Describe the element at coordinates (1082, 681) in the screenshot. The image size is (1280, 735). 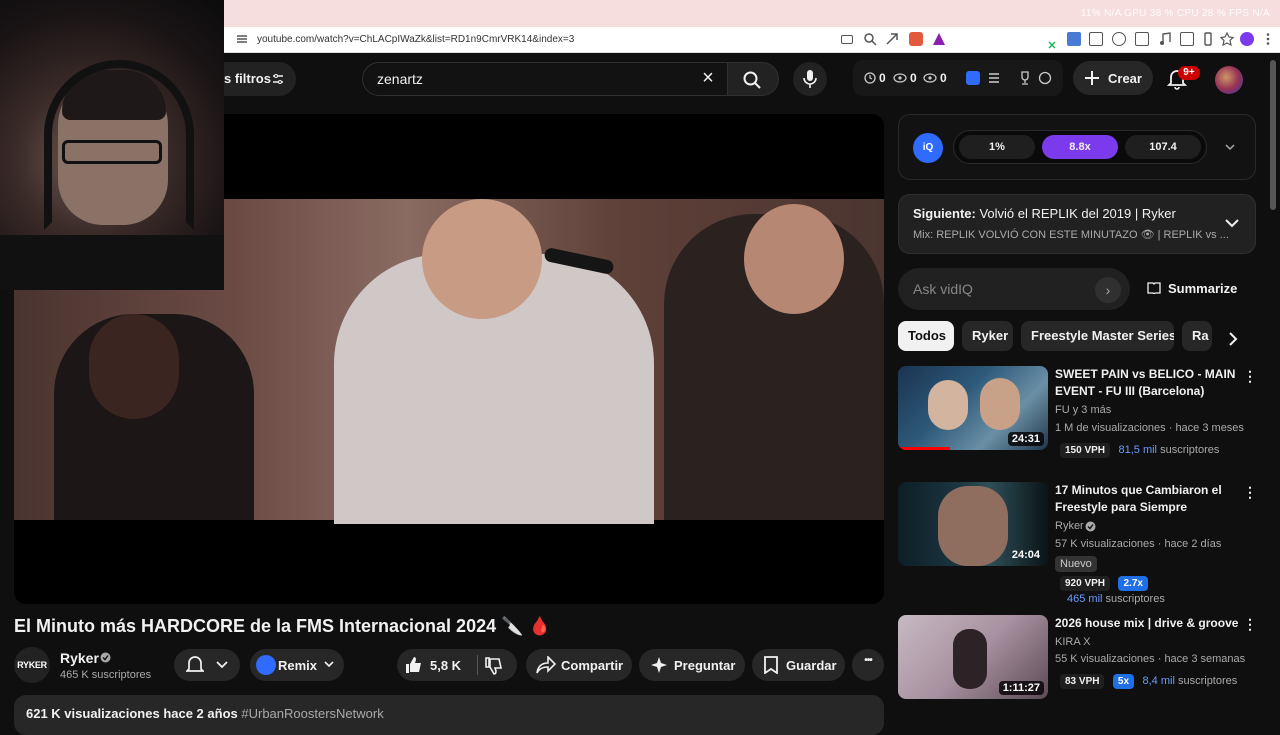
I see `vph-badge: 83 VPH` at that location.